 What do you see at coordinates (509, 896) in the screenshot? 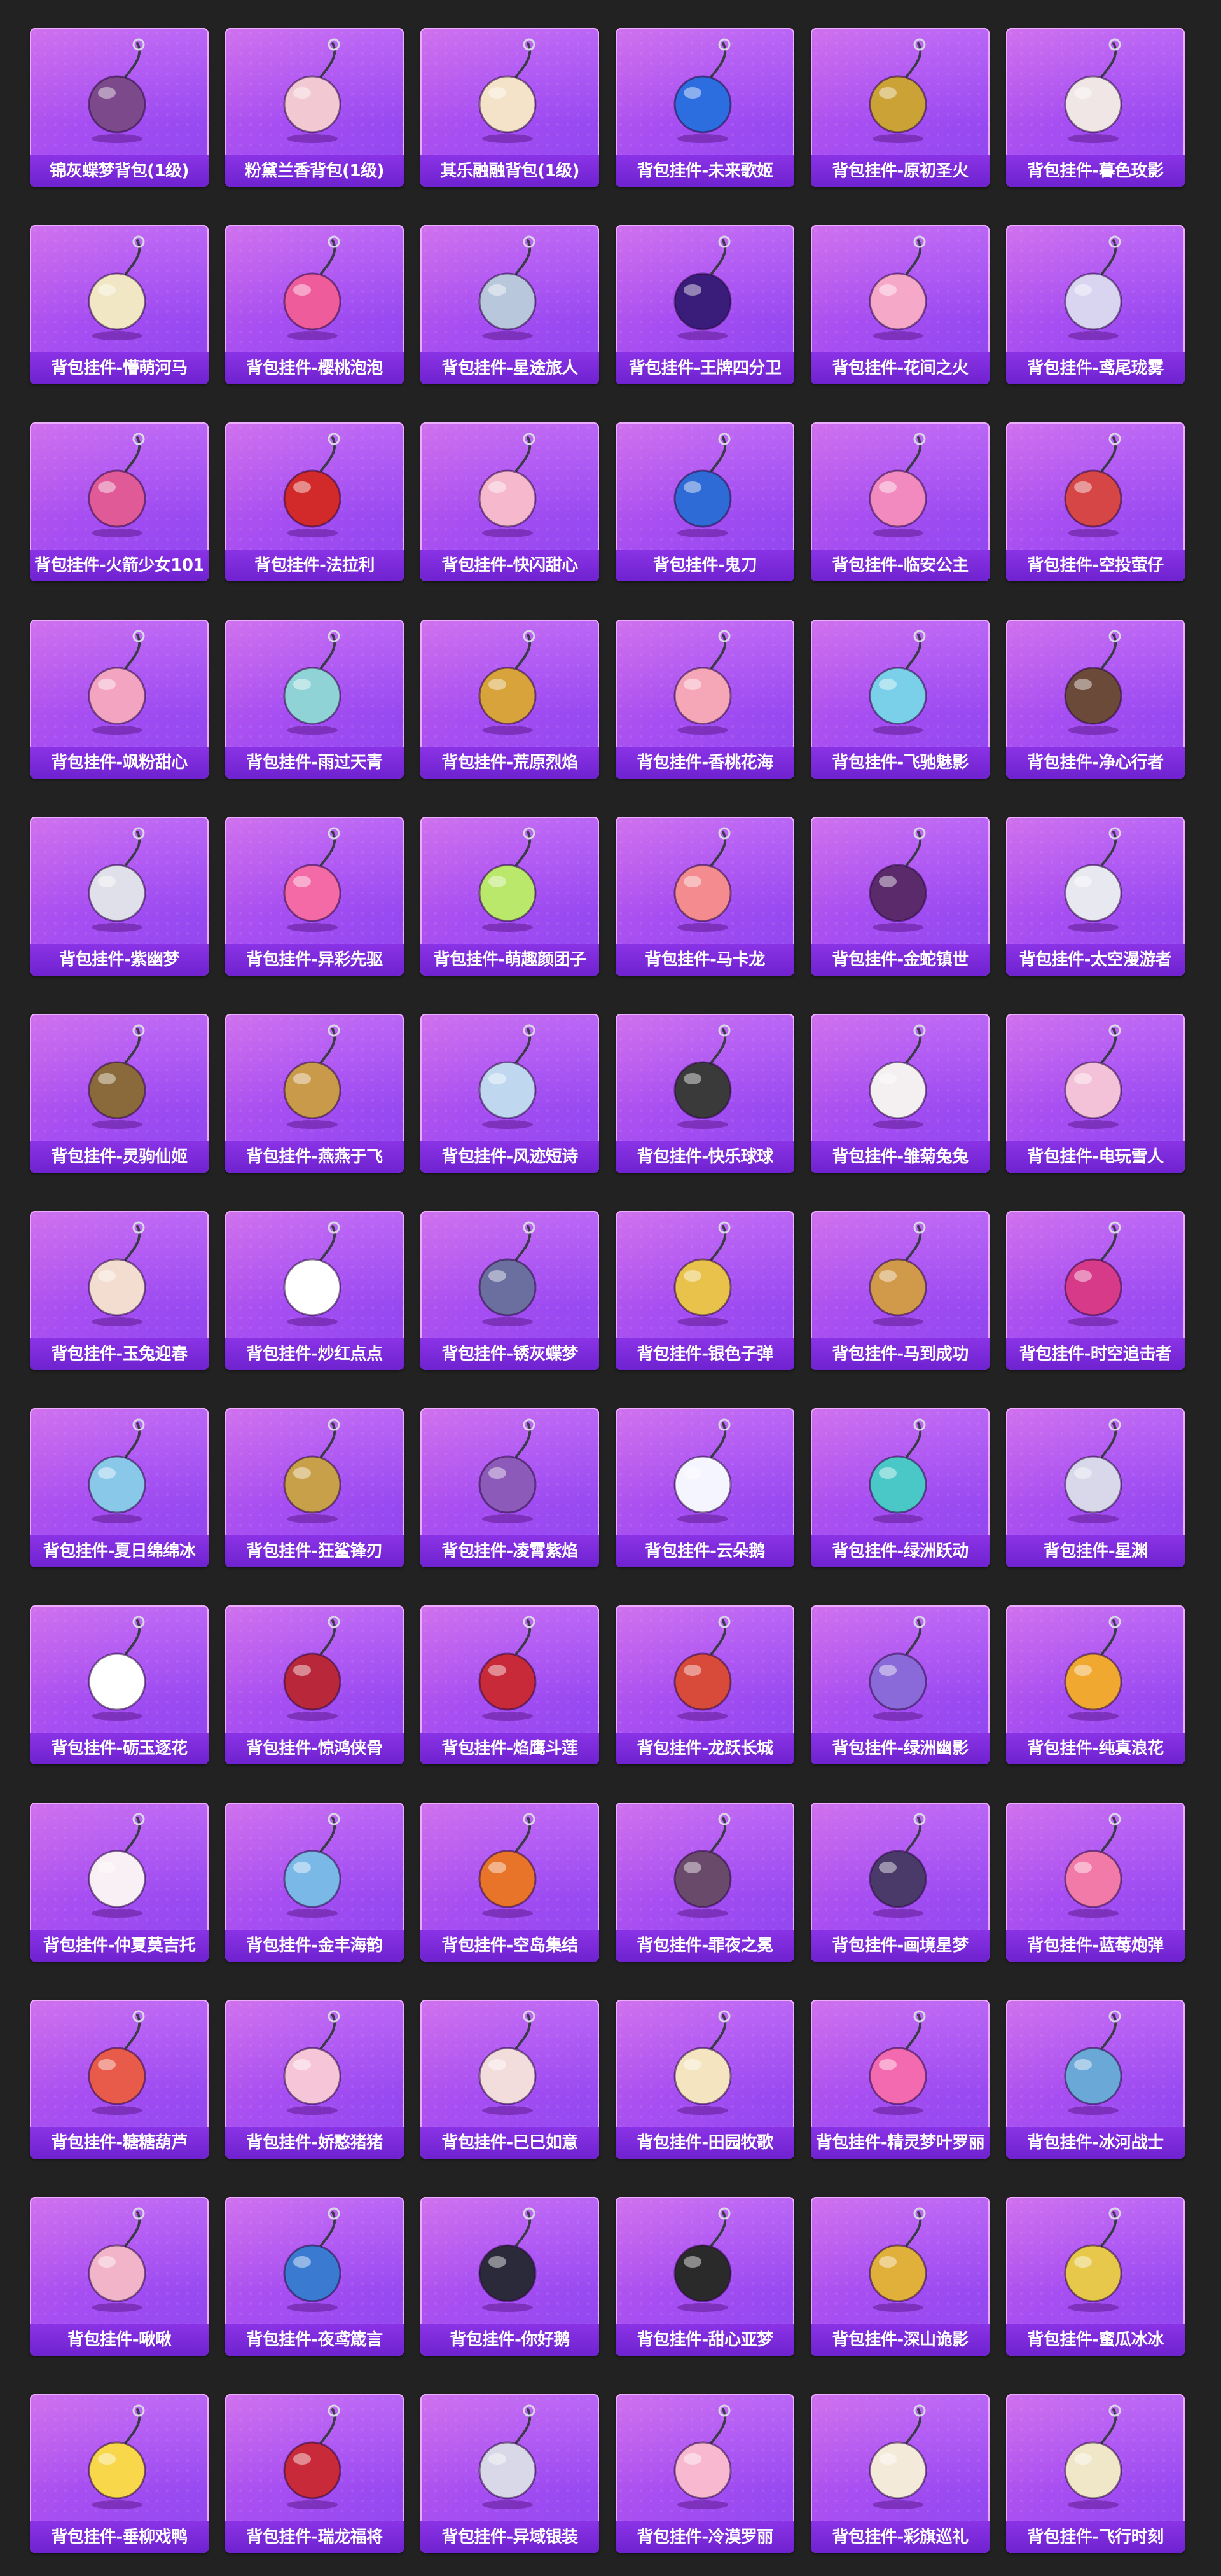
I see `item-card-27: 背包挂件-萌趣颜团子` at bounding box center [509, 896].